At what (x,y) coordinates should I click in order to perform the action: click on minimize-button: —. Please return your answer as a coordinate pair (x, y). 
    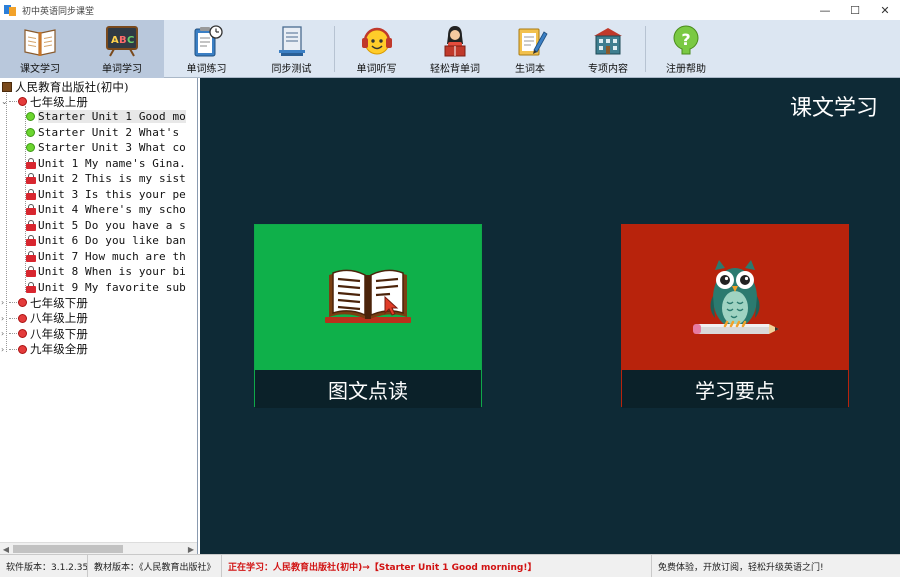
    Looking at the image, I should click on (825, 10).